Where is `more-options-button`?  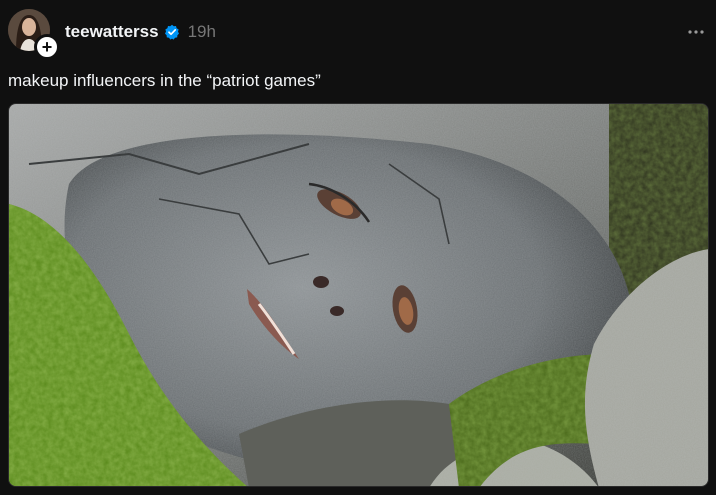
more-options-button is located at coordinates (696, 32).